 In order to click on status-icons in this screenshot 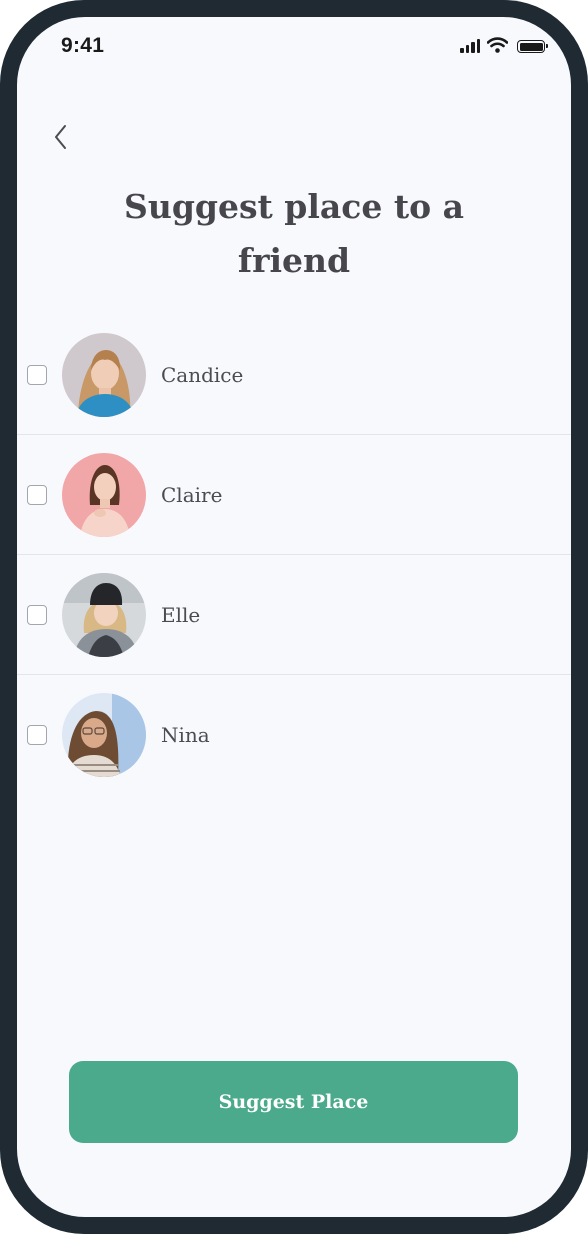, I will do `click(504, 45)`.